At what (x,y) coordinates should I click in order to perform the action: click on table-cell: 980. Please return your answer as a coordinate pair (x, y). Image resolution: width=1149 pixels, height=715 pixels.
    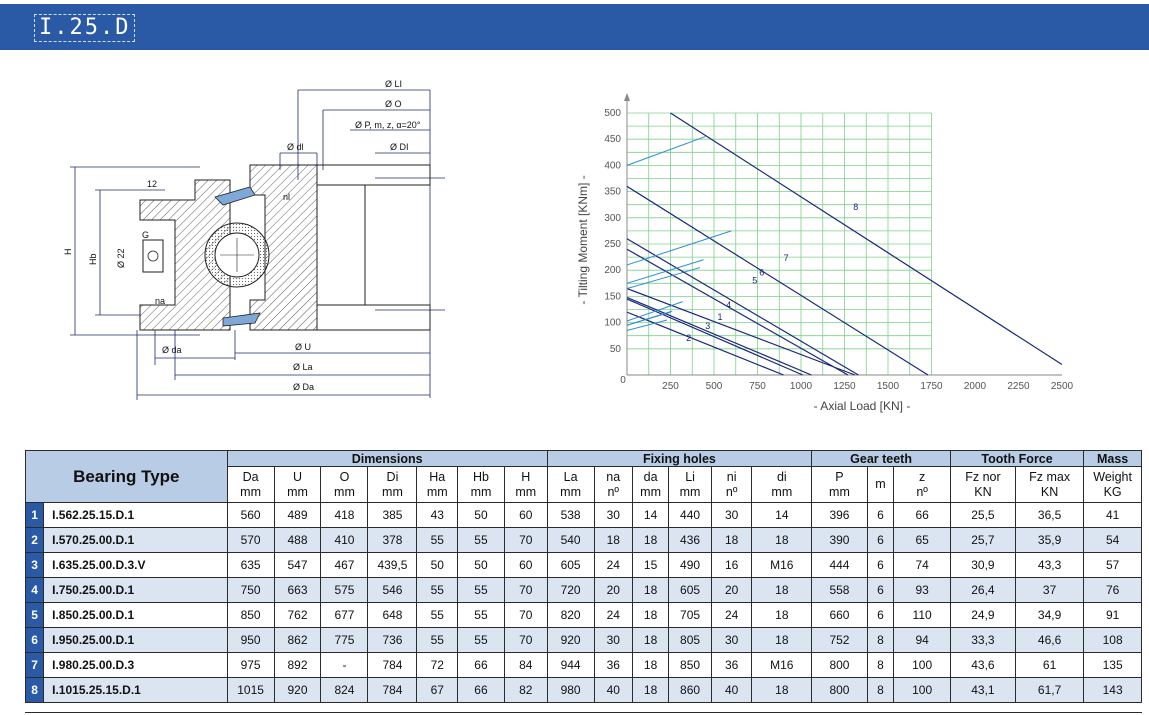
    Looking at the image, I should click on (570, 690).